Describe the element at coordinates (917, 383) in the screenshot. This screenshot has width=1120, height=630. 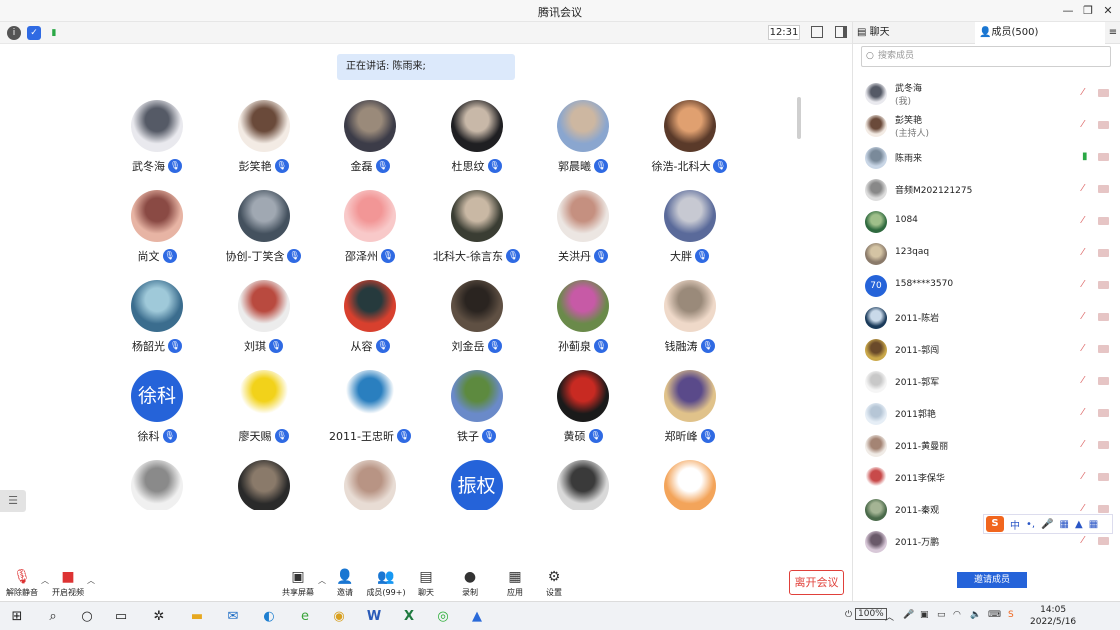
I see `member-name: 2011-郭军` at that location.